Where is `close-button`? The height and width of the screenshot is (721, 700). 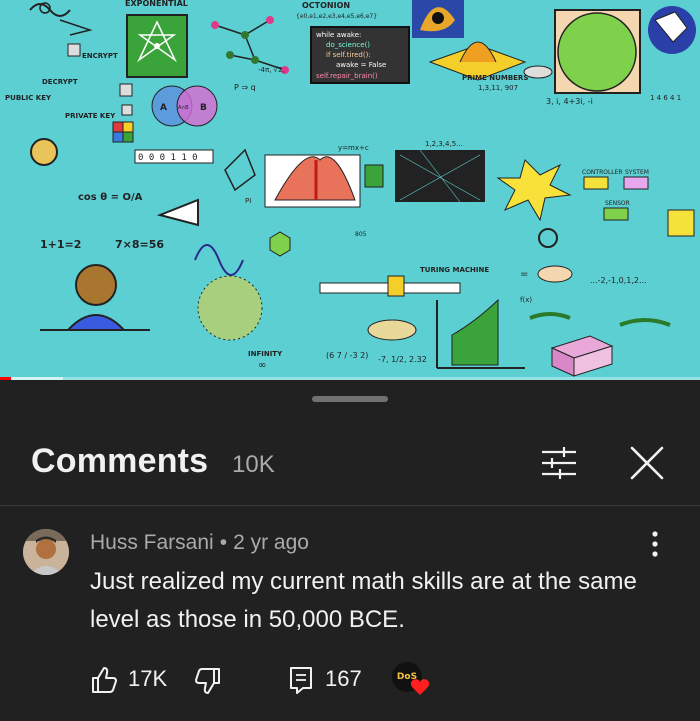
close-button is located at coordinates (647, 463).